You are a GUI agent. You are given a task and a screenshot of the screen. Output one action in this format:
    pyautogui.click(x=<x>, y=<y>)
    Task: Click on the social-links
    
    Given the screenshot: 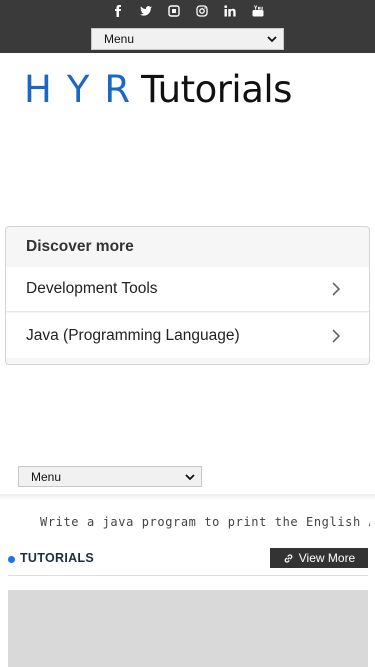 What is the action you would take?
    pyautogui.click(x=187, y=12)
    